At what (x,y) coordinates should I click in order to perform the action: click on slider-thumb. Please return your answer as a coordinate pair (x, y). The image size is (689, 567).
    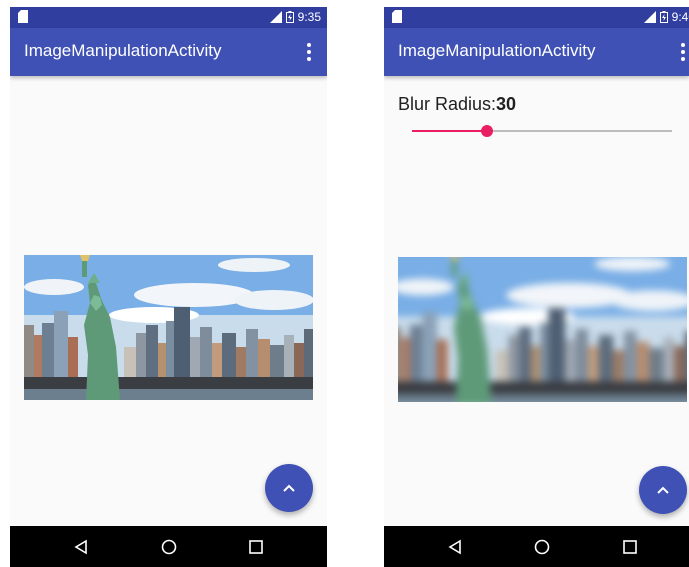
    Looking at the image, I should click on (487, 131).